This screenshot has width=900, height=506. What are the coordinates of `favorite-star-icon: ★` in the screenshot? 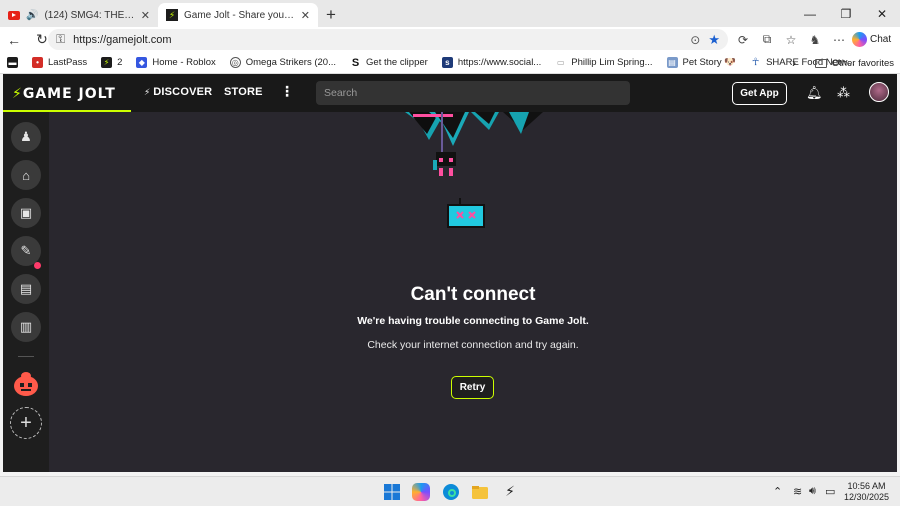 It's located at (714, 40).